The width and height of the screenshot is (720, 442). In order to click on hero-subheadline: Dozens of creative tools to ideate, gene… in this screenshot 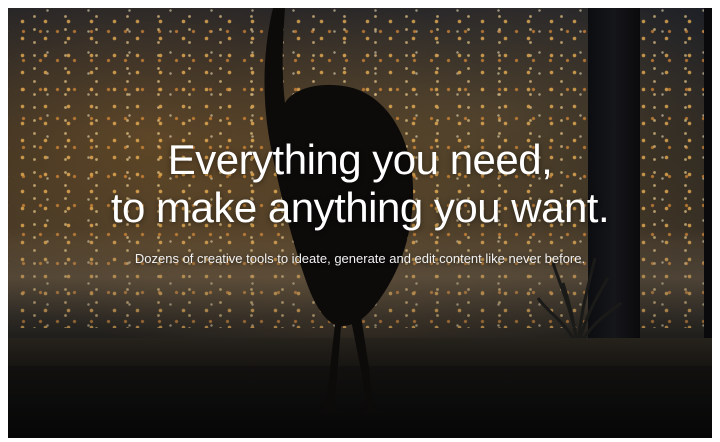, I will do `click(360, 258)`.